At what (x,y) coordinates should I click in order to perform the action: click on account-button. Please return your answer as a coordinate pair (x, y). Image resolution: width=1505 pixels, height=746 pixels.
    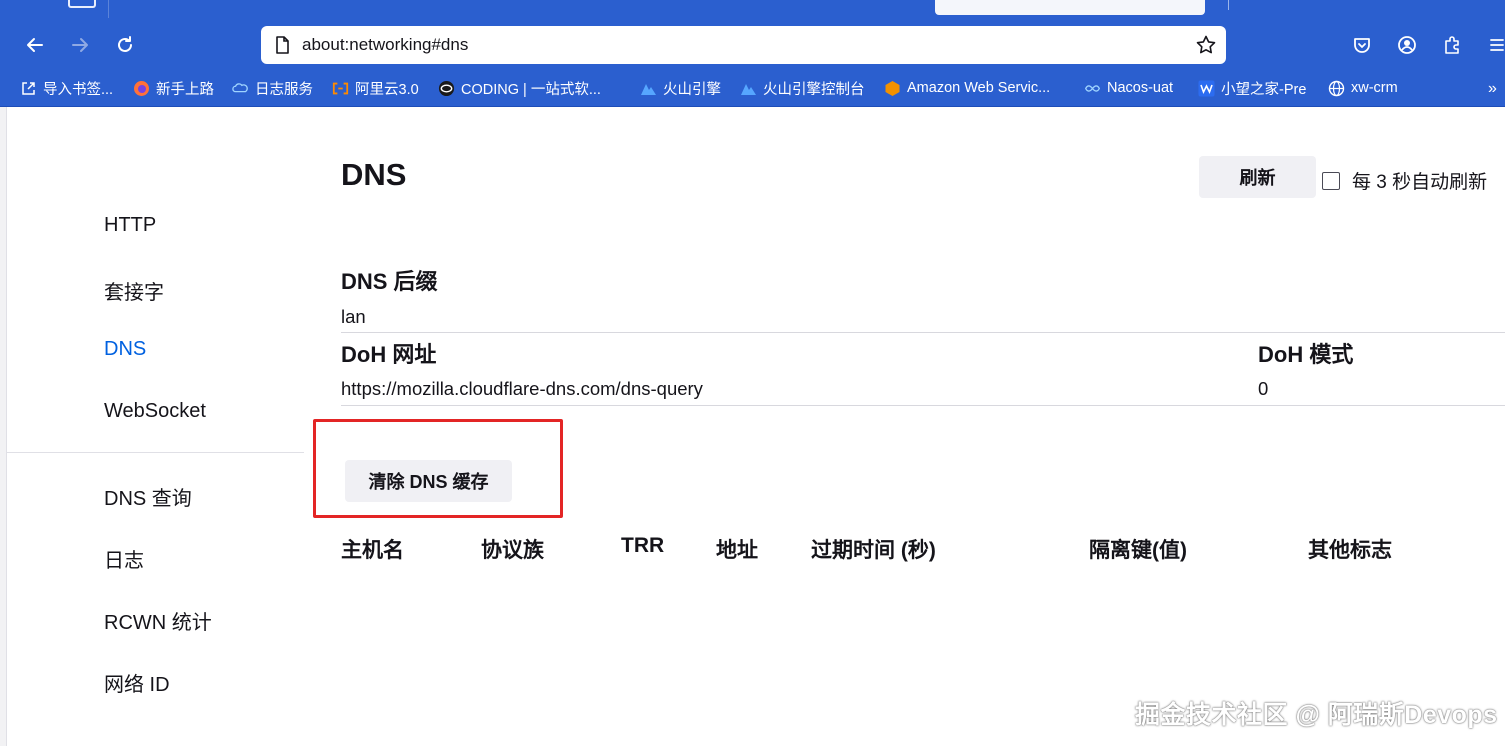
    Looking at the image, I should click on (1407, 45).